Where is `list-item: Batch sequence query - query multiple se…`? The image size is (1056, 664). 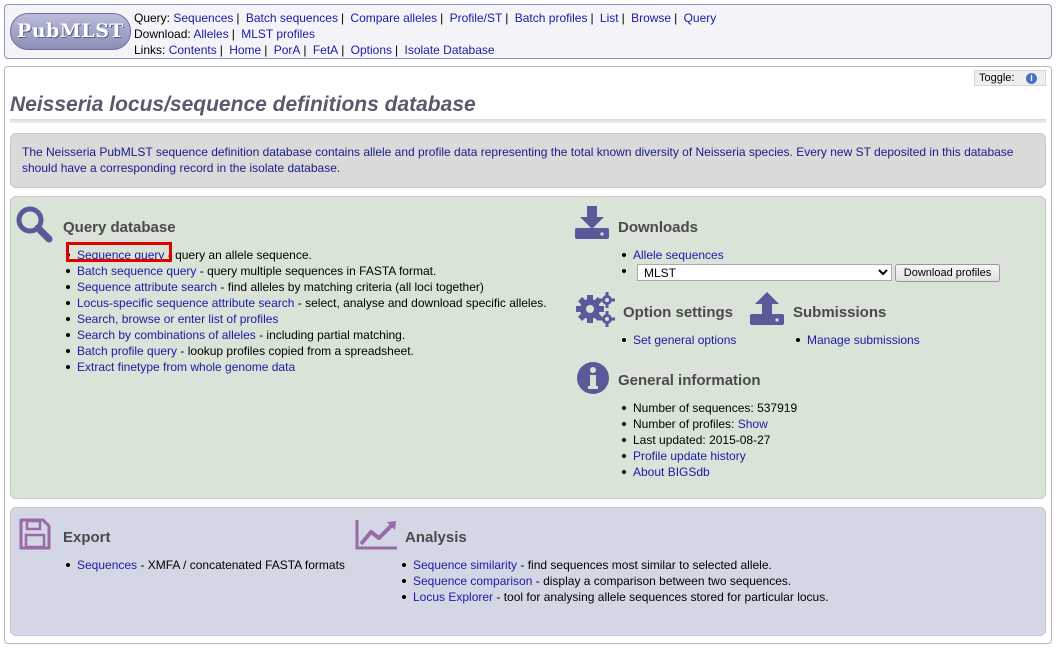
list-item: Batch sequence query - query multiple se… is located at coordinates (305, 271).